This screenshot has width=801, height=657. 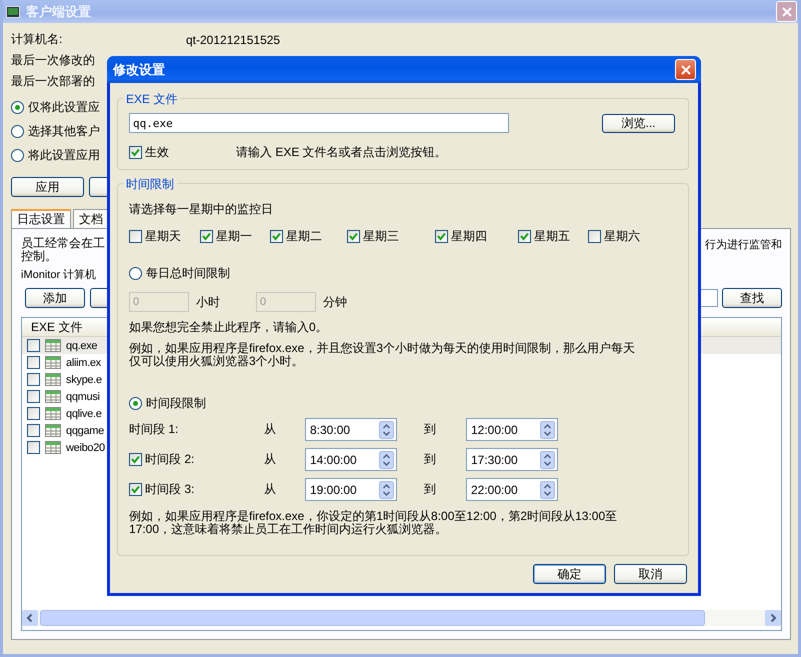 What do you see at coordinates (39, 256) in the screenshot?
I see `description-text: 控制。` at bounding box center [39, 256].